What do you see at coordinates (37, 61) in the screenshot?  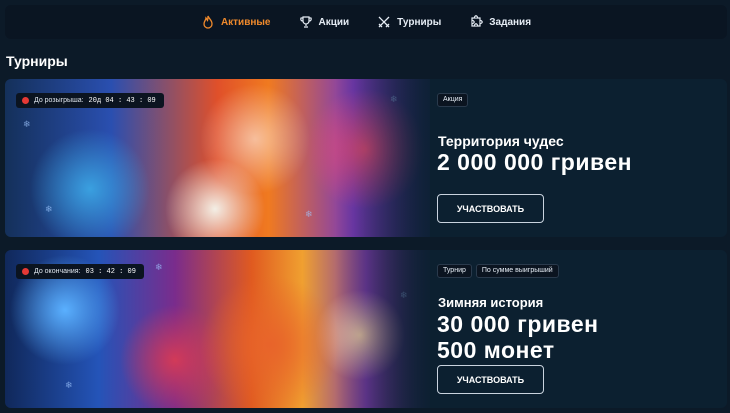 I see `section-title: Турниры` at bounding box center [37, 61].